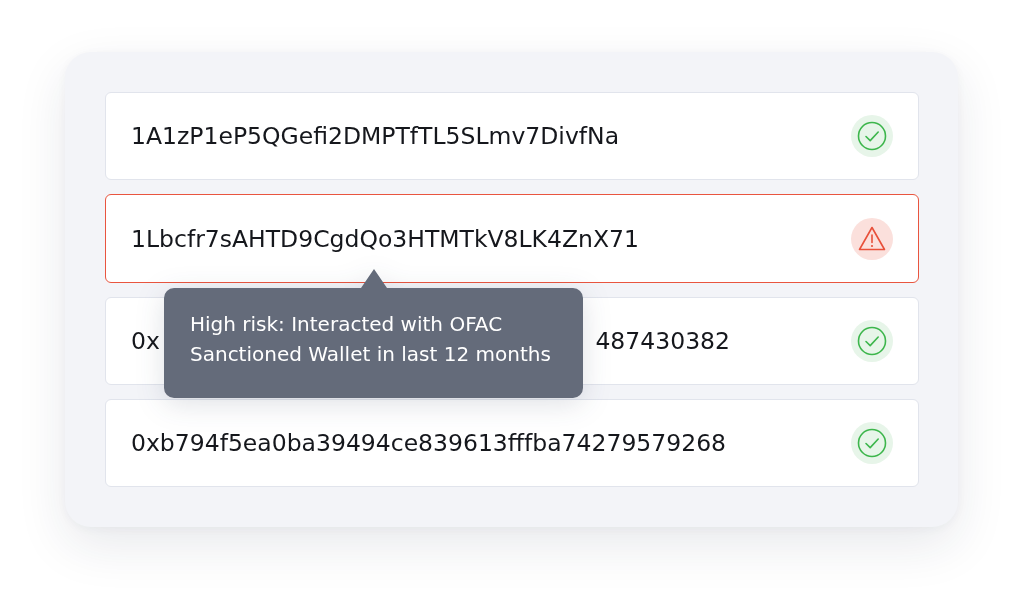 Image resolution: width=1024 pixels, height=606 pixels. What do you see at coordinates (385, 238) in the screenshot?
I see `address-text: 1Lbcfr7sAHTD9CgdQo3HTMTkV8LK4ZnX71` at bounding box center [385, 238].